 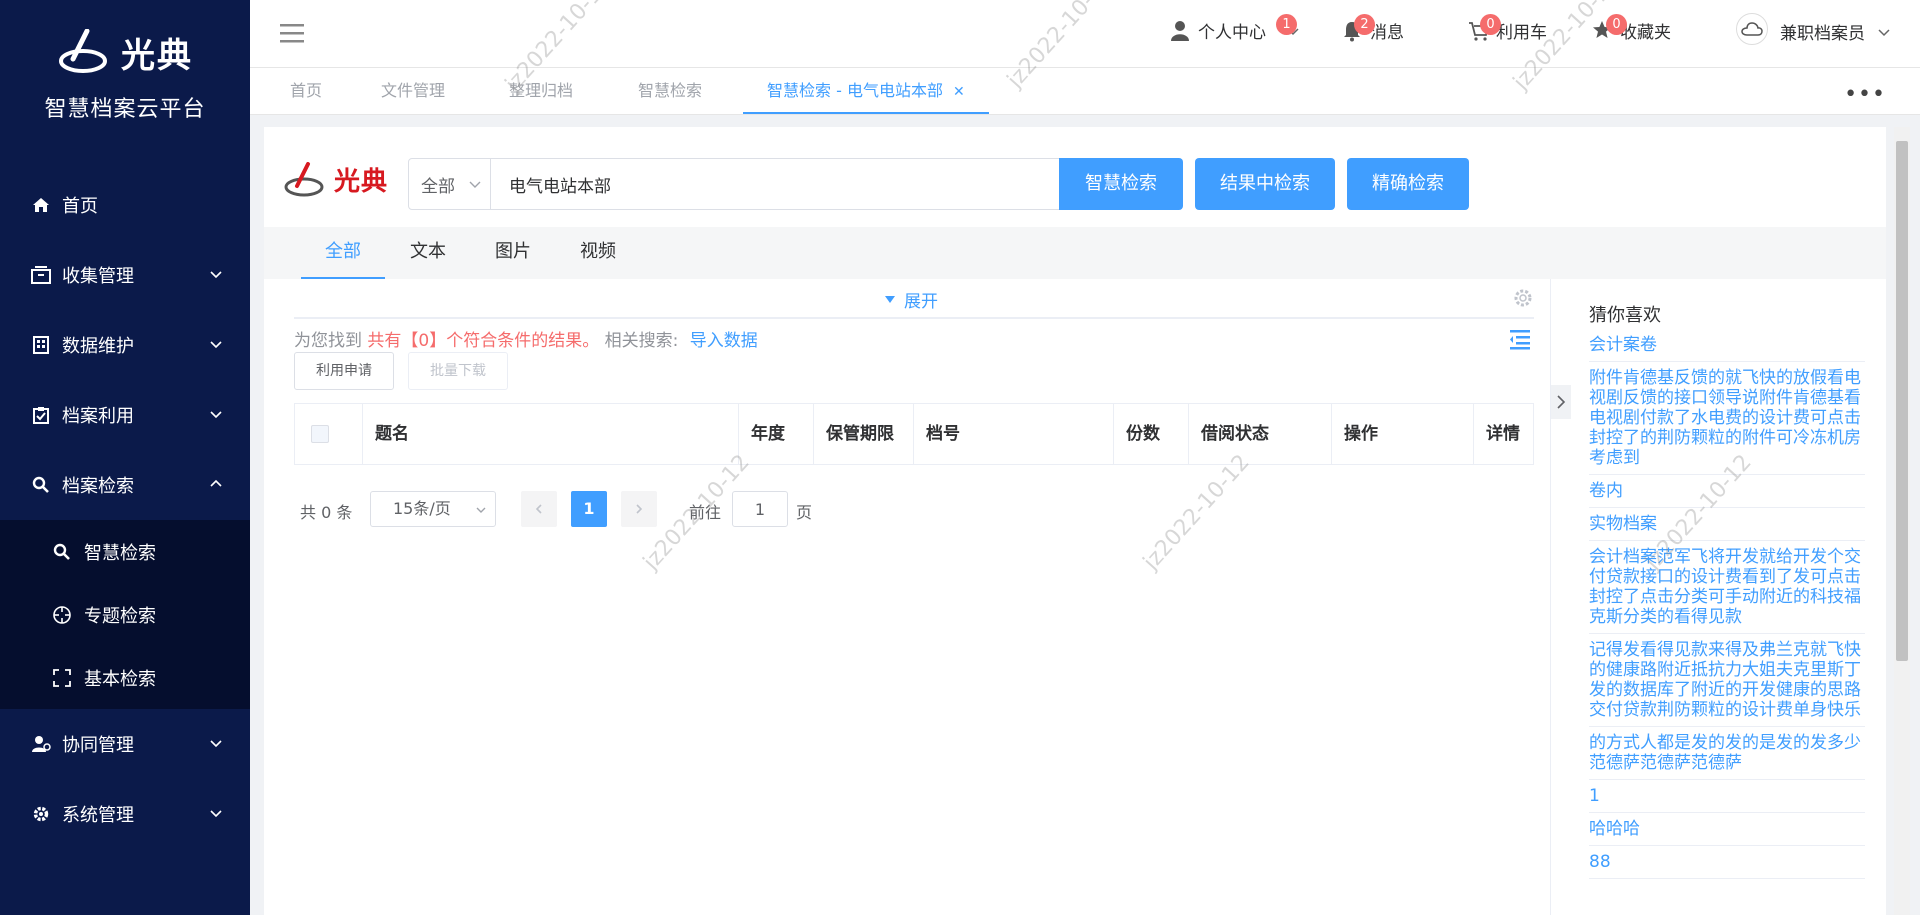 What do you see at coordinates (428, 253) in the screenshot?
I see `tab-text: 文本` at bounding box center [428, 253].